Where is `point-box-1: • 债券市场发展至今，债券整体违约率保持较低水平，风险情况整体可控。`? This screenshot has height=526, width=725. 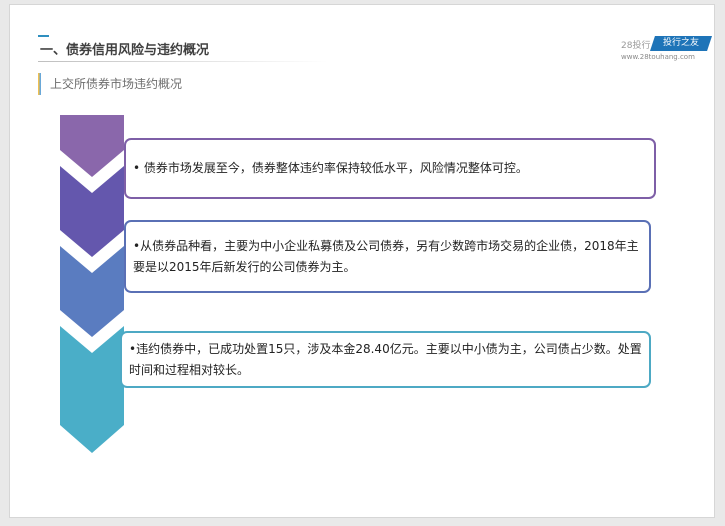
point-box-1: • 债券市场发展至今，债券整体违约率保持较低水平，风险情况整体可控。 is located at coordinates (390, 168).